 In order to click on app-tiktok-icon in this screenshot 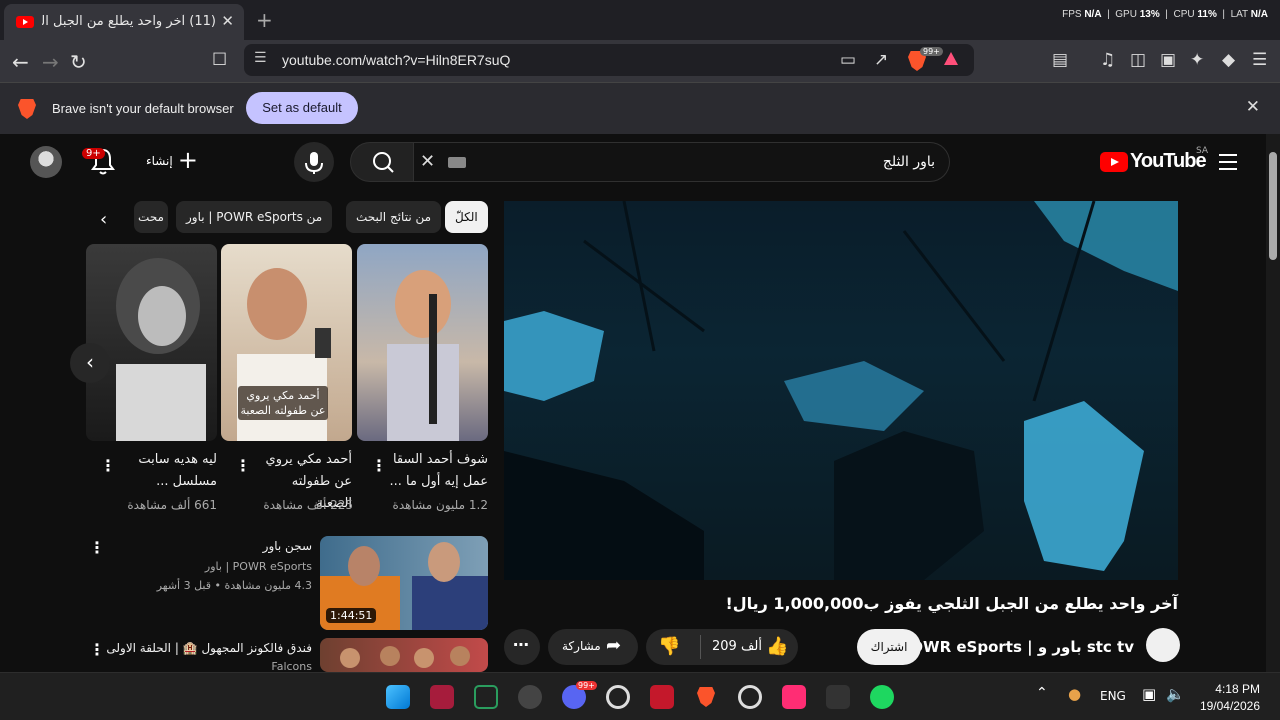, I will do `click(794, 697)`.